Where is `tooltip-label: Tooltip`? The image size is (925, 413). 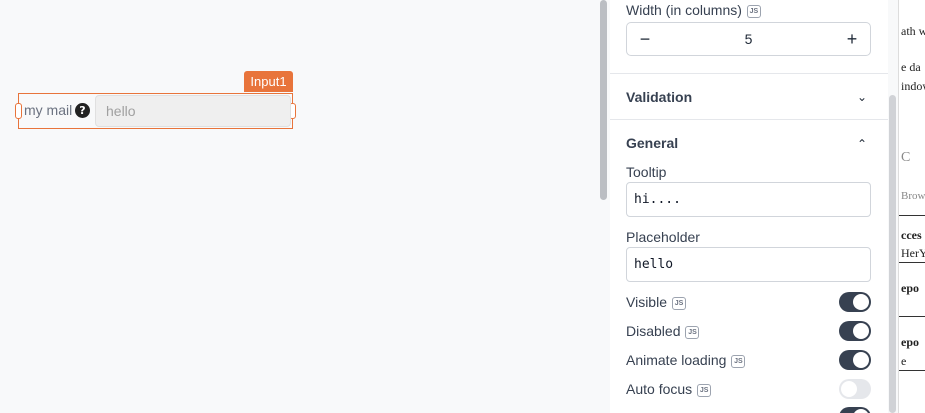 tooltip-label: Tooltip is located at coordinates (646, 172).